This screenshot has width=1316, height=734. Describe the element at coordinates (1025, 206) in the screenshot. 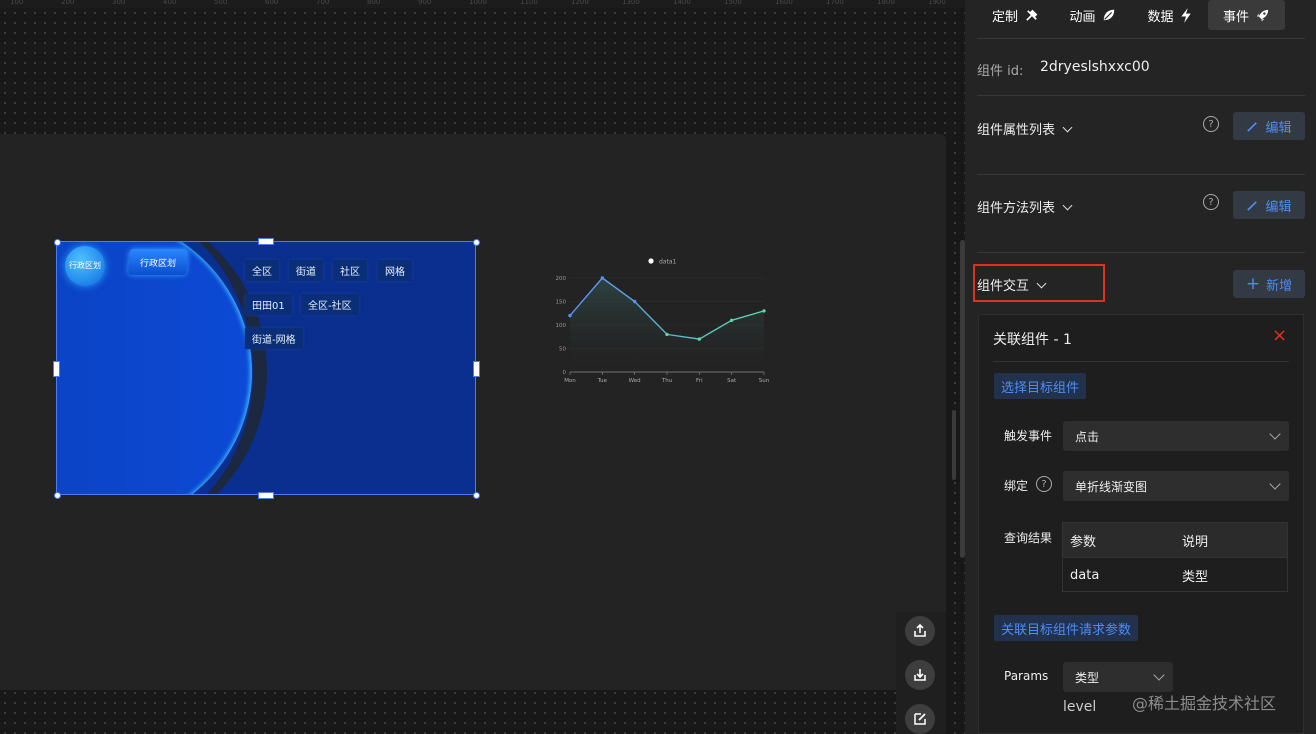

I see `methods-list-title: 组件方法列表` at that location.